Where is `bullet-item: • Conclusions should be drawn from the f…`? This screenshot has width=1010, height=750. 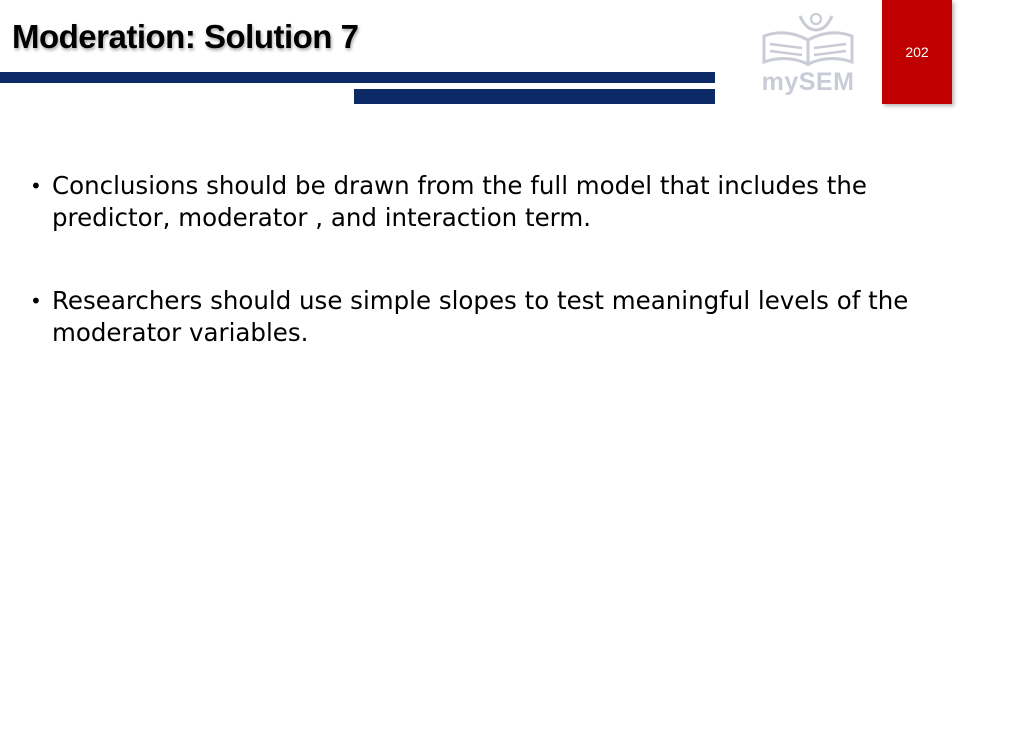 bullet-item: • Conclusions should be drawn from the f… is located at coordinates (505, 202).